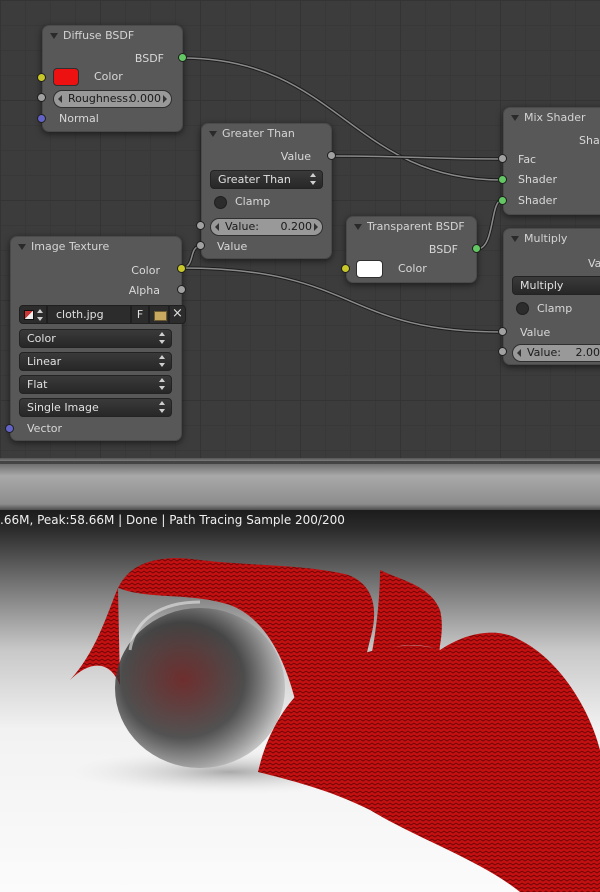  Describe the element at coordinates (594, 263) in the screenshot. I see `value-output-label: Value` at that location.